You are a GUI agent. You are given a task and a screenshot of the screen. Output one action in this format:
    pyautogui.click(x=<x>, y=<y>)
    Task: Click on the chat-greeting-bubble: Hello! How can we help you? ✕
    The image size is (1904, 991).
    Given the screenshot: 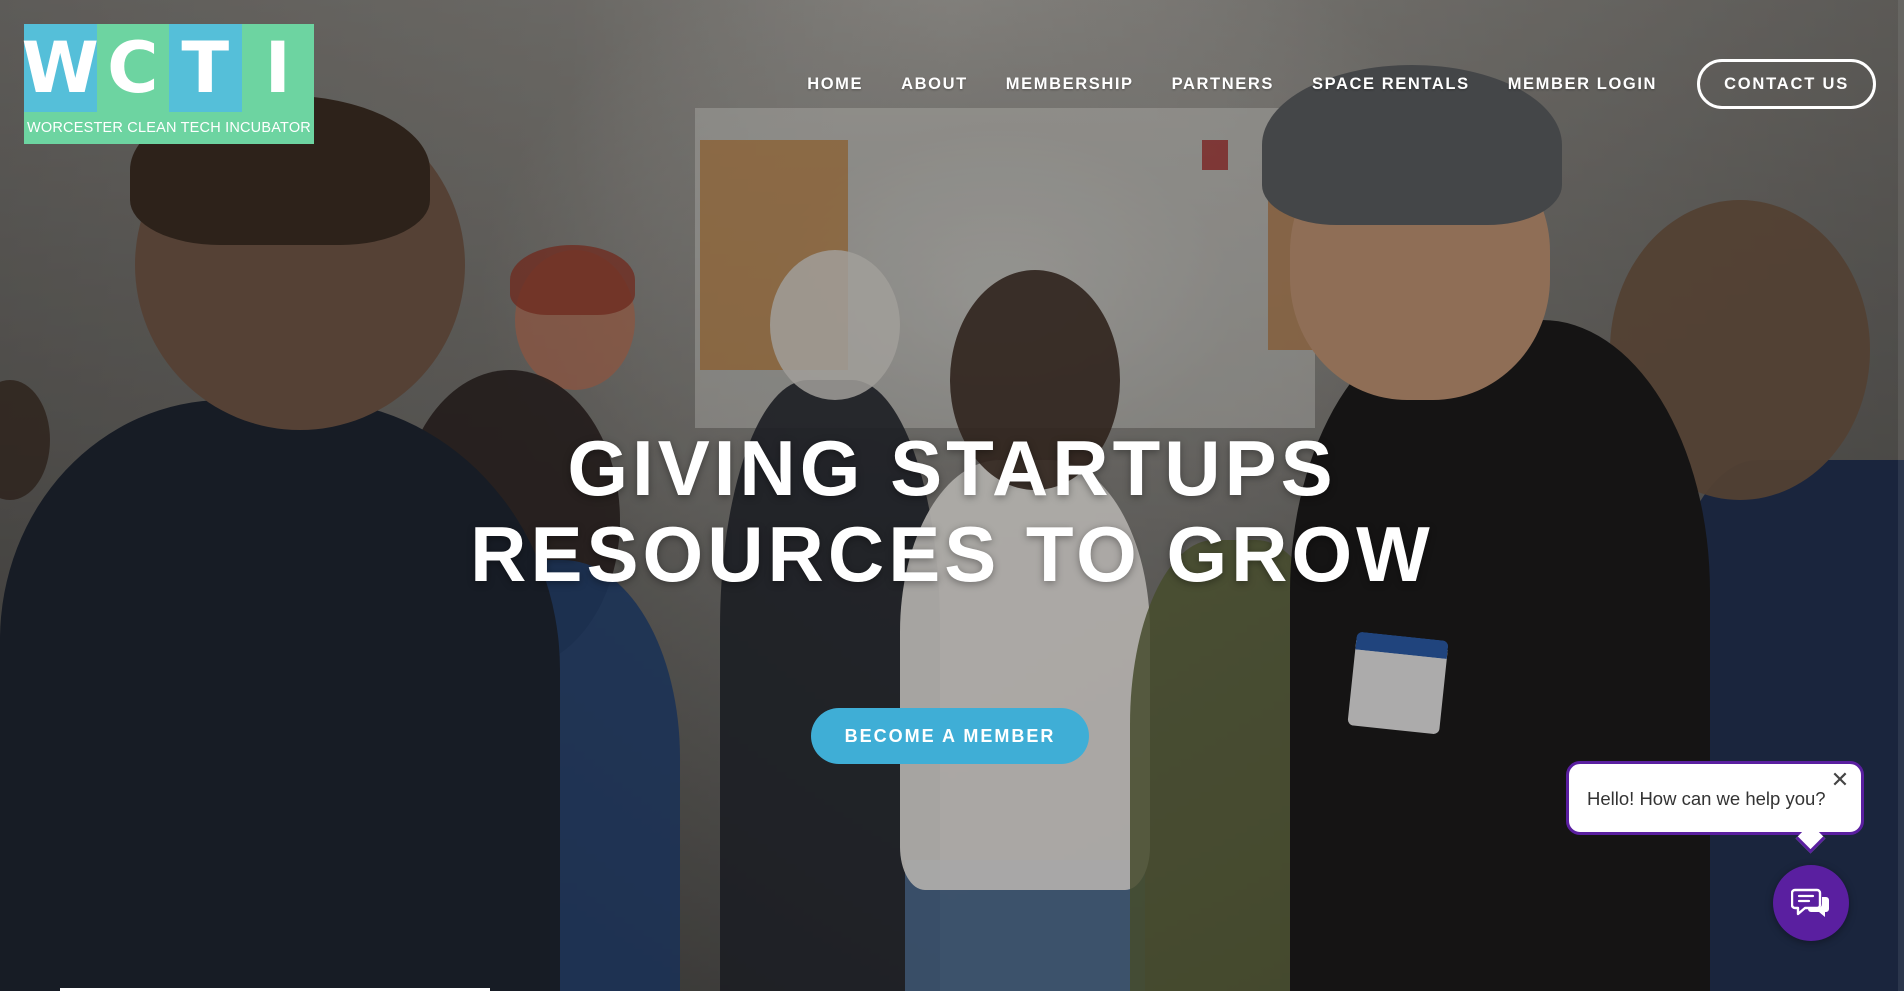 What is the action you would take?
    pyautogui.click(x=1715, y=798)
    